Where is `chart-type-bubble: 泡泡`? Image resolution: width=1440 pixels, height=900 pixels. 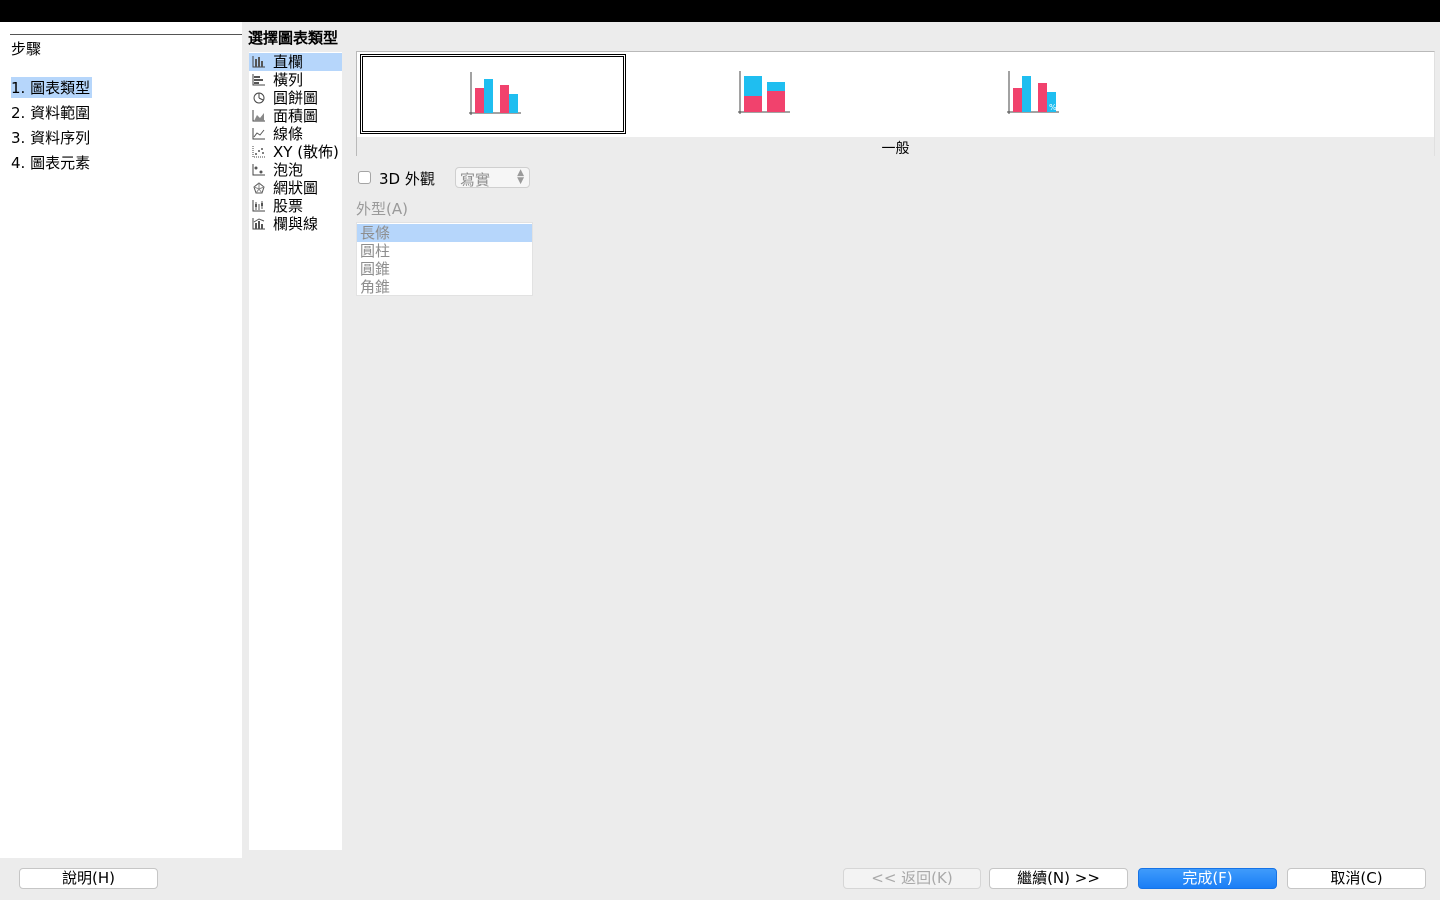
chart-type-bubble: 泡泡 is located at coordinates (295, 170).